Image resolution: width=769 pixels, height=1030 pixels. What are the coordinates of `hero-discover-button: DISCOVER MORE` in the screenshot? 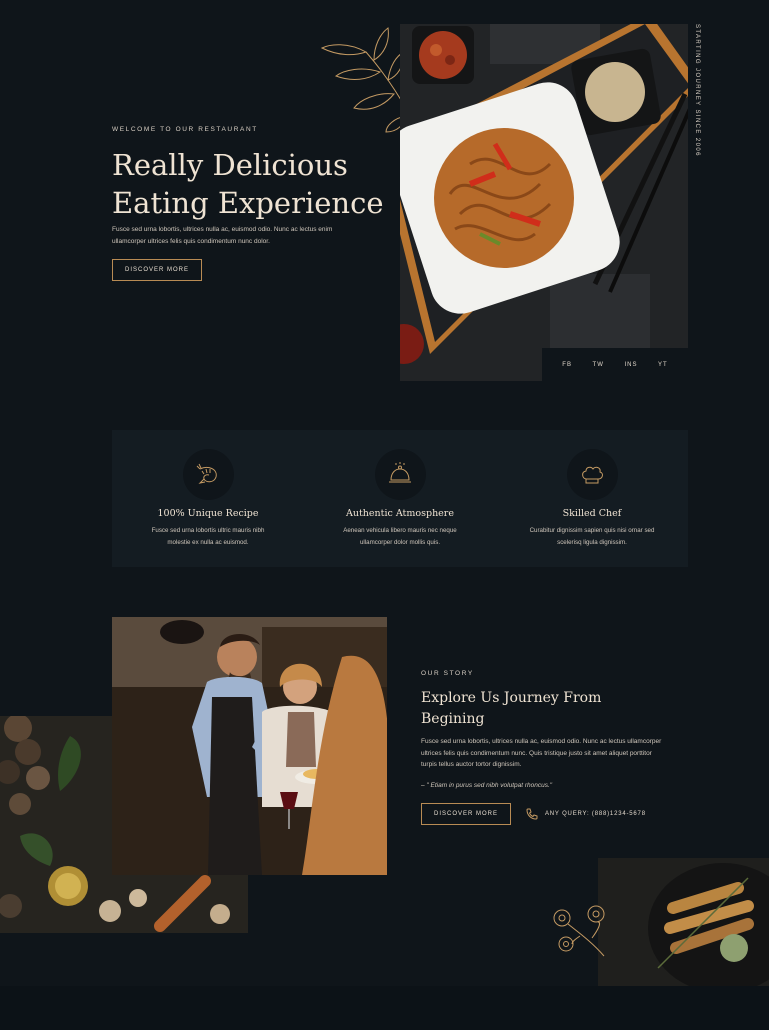 It's located at (157, 270).